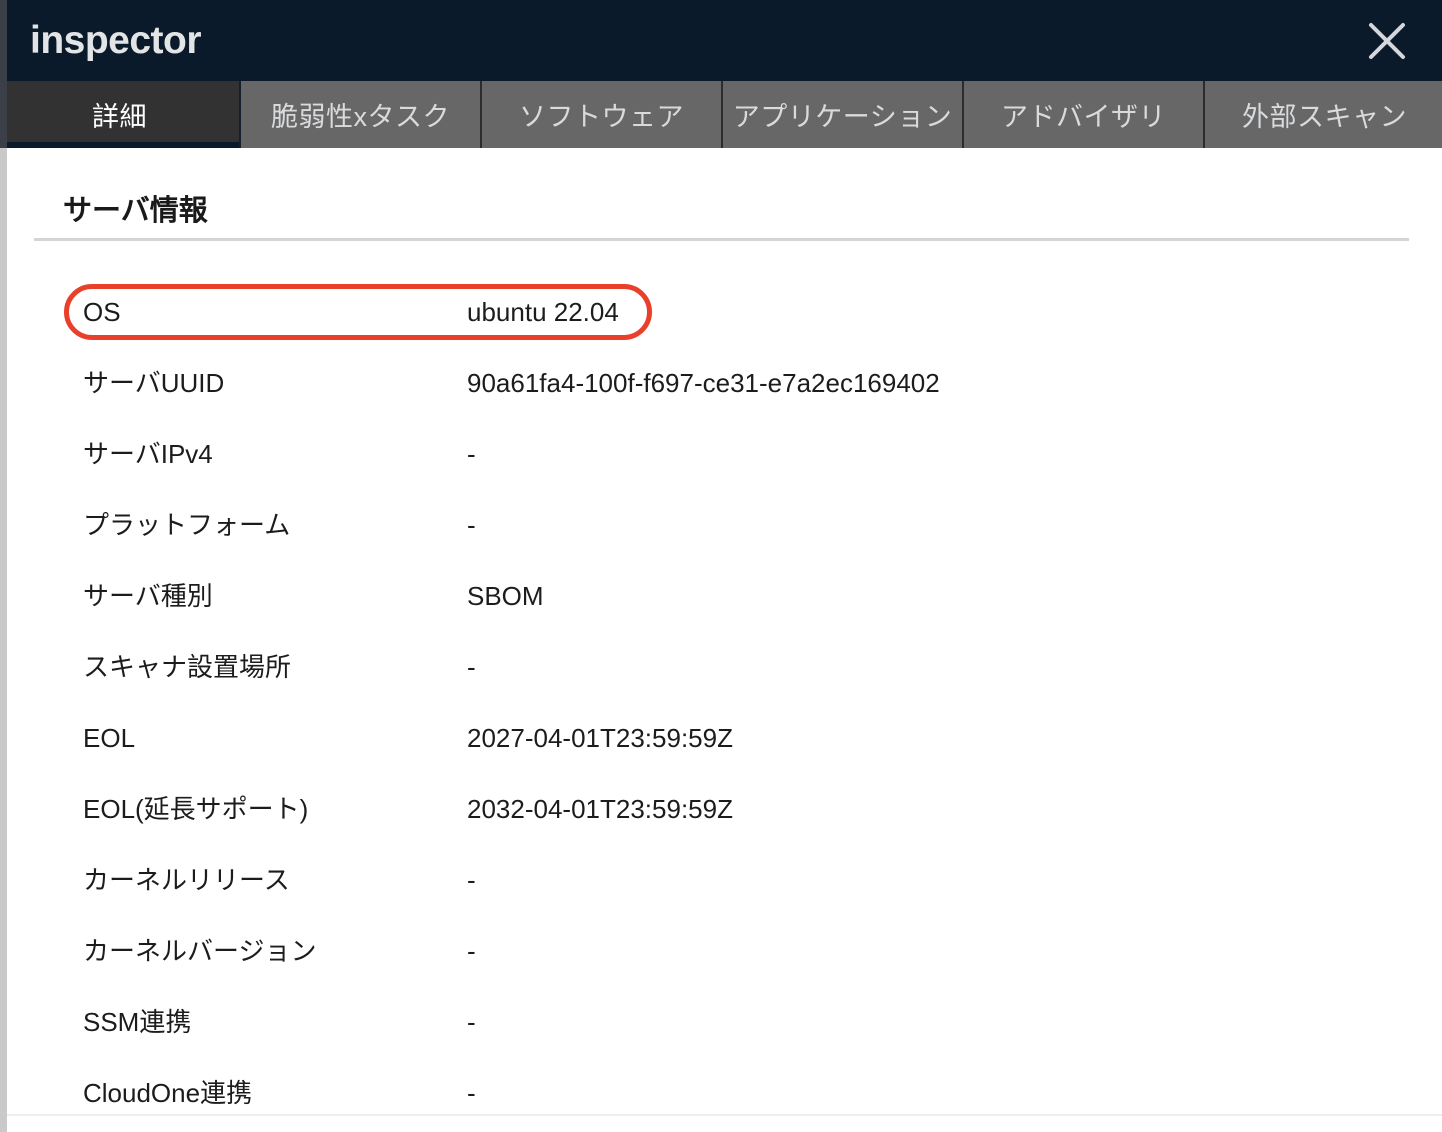 The width and height of the screenshot is (1442, 1132). Describe the element at coordinates (1083, 117) in the screenshot. I see `tab-label: アドバイザリ` at that location.